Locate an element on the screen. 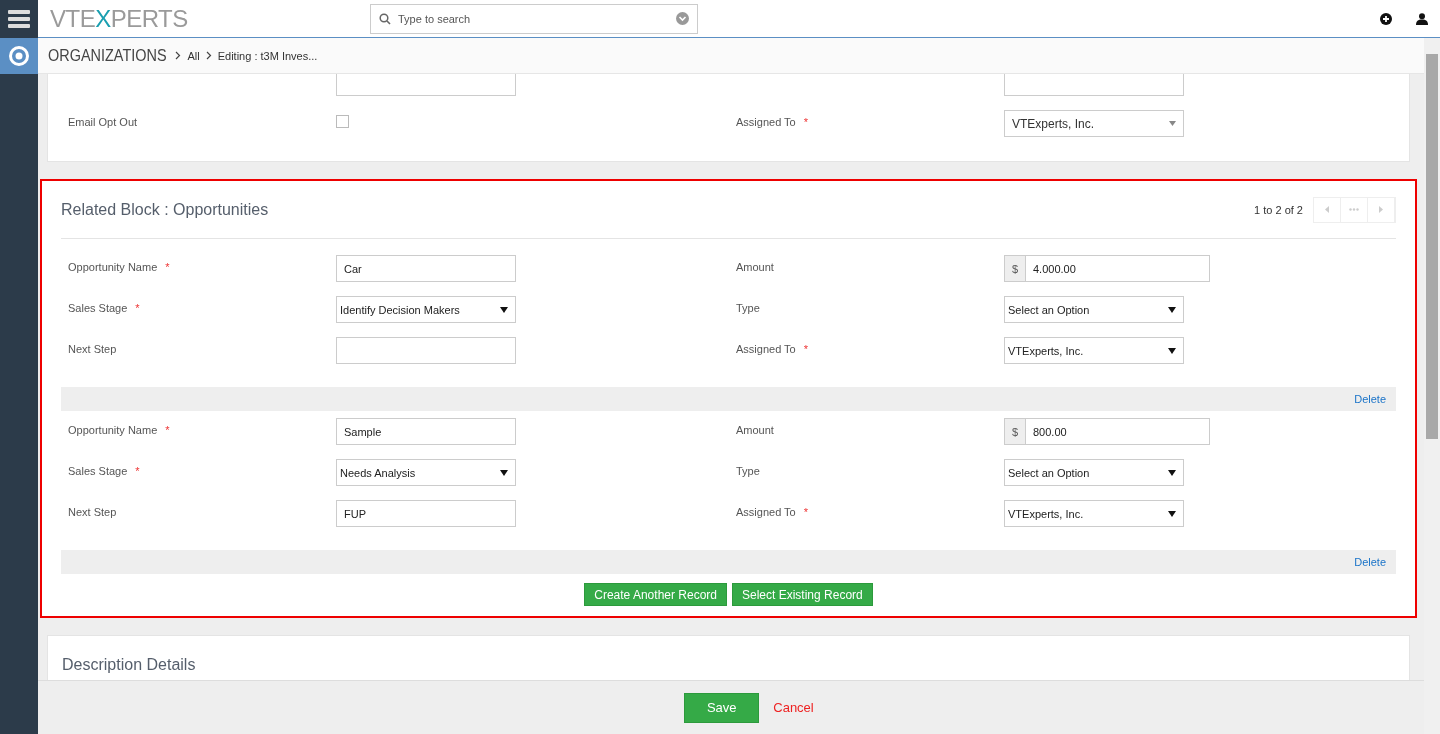 This screenshot has height=734, width=1440. logo-letters: X is located at coordinates (103, 18).